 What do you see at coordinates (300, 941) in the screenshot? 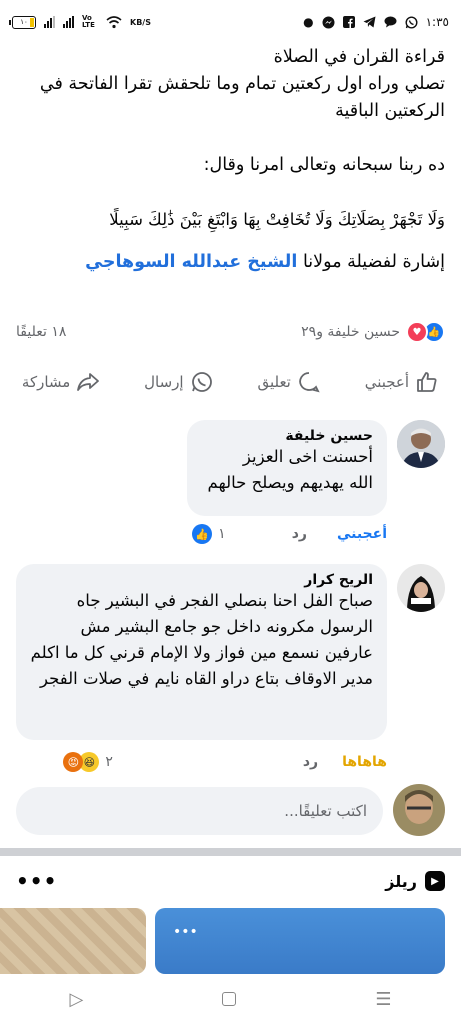
I see `reel-thumbnail: •••` at bounding box center [300, 941].